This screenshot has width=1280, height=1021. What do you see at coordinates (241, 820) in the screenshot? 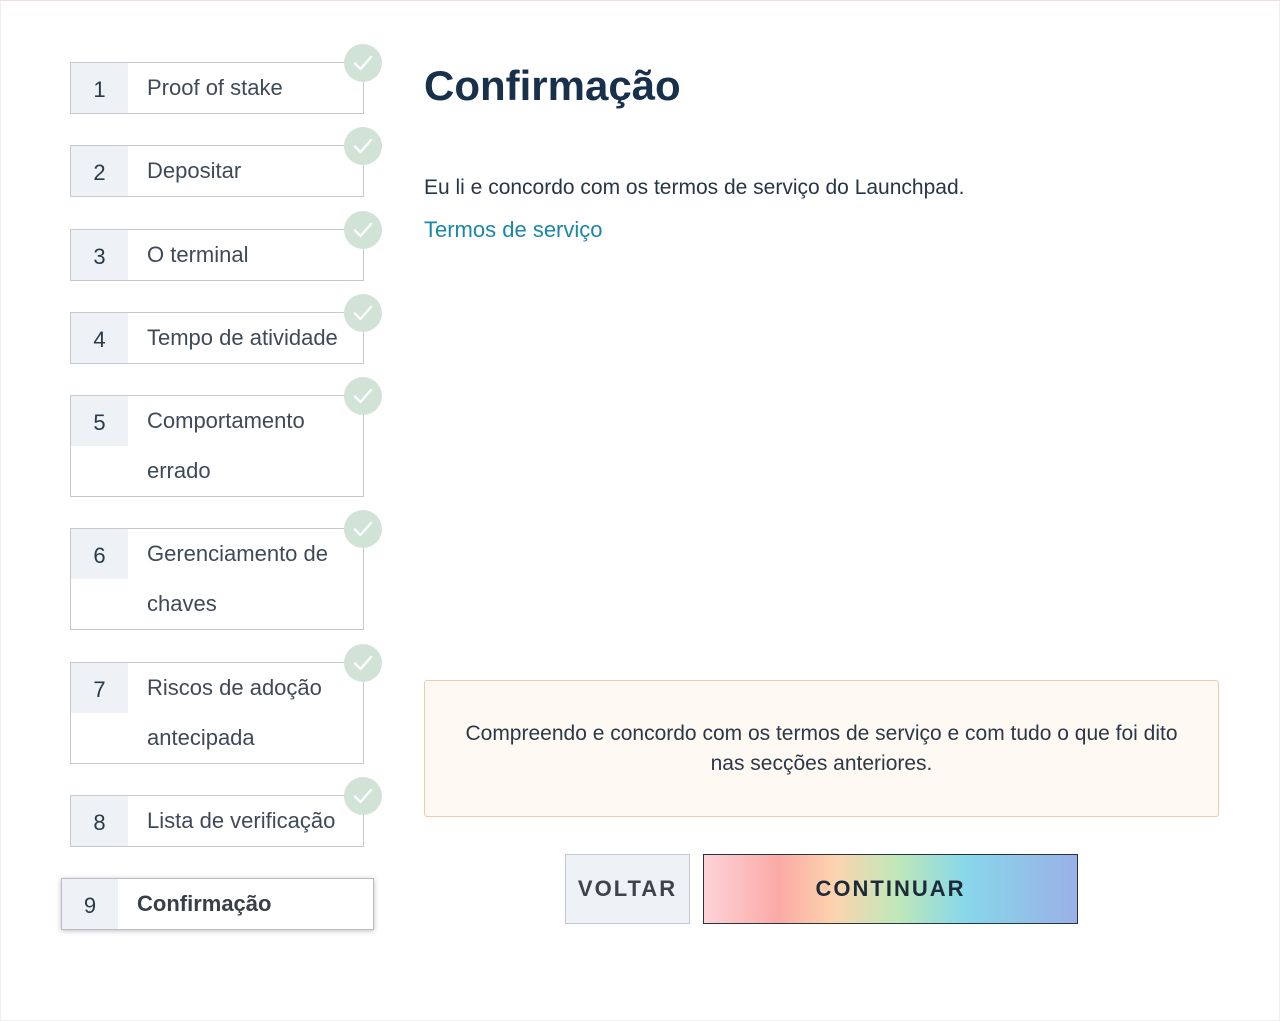
I see `step-label: Lista de verificação` at bounding box center [241, 820].